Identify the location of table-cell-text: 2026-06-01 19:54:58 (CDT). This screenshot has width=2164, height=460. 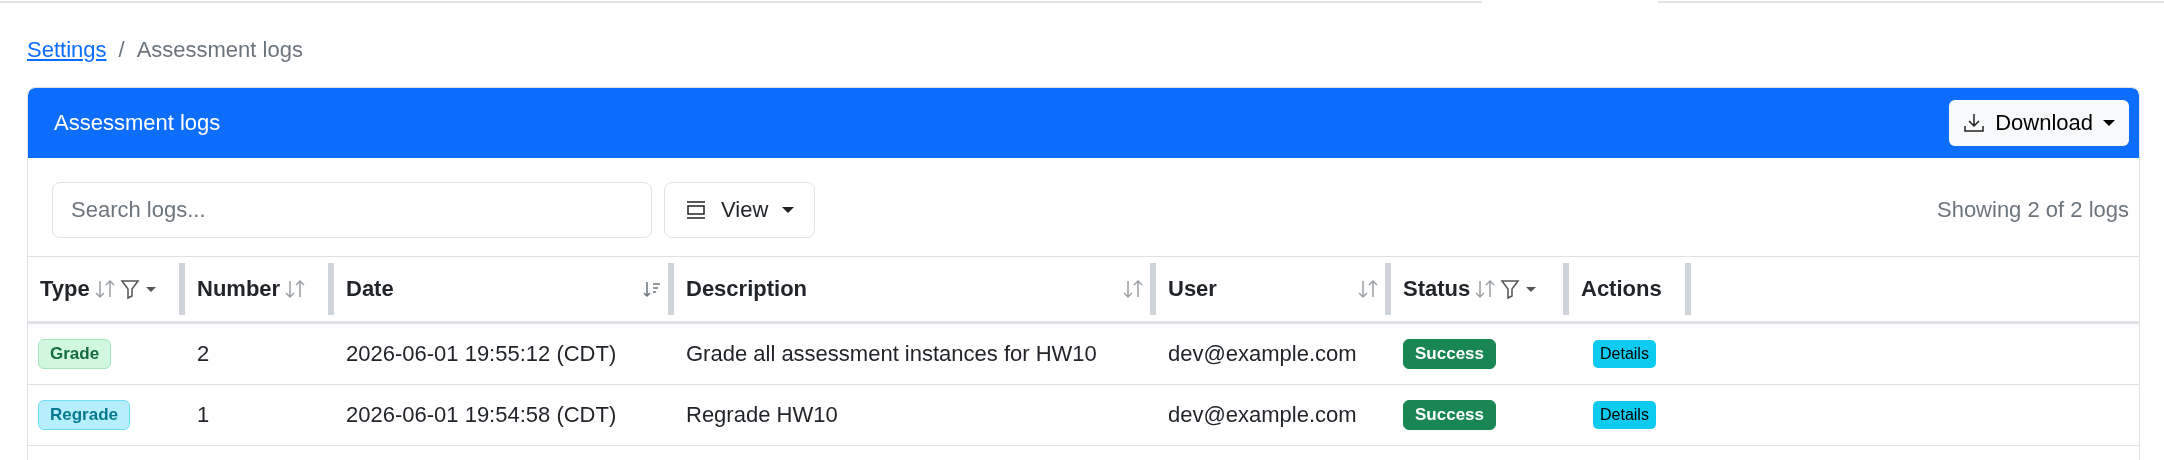
(481, 415).